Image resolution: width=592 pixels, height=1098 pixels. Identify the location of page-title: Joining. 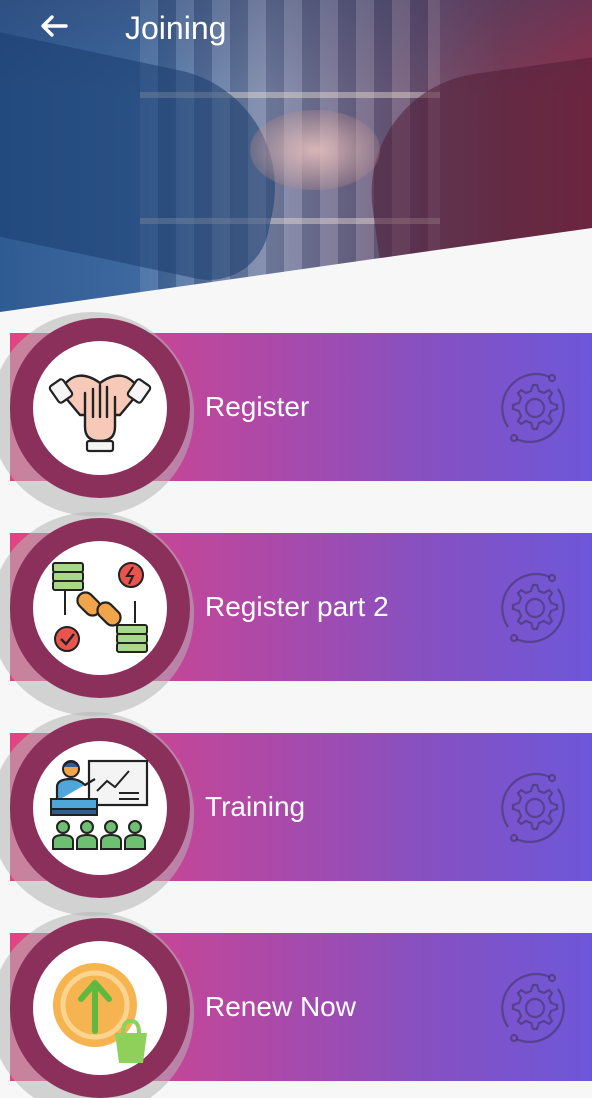
(176, 28).